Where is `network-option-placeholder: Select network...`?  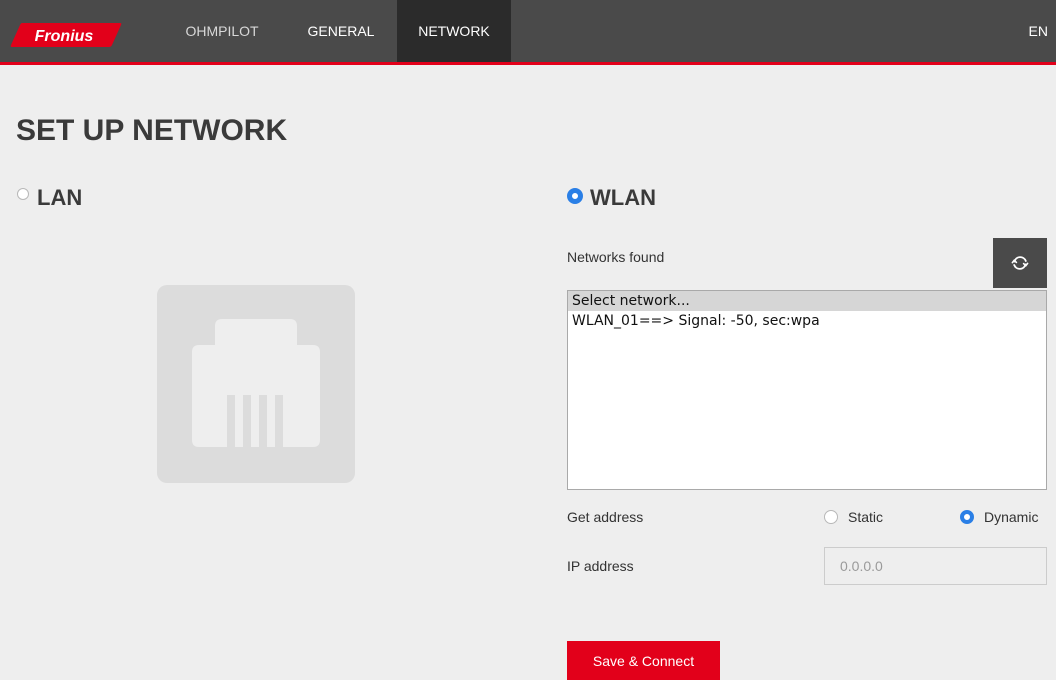 network-option-placeholder: Select network... is located at coordinates (807, 301).